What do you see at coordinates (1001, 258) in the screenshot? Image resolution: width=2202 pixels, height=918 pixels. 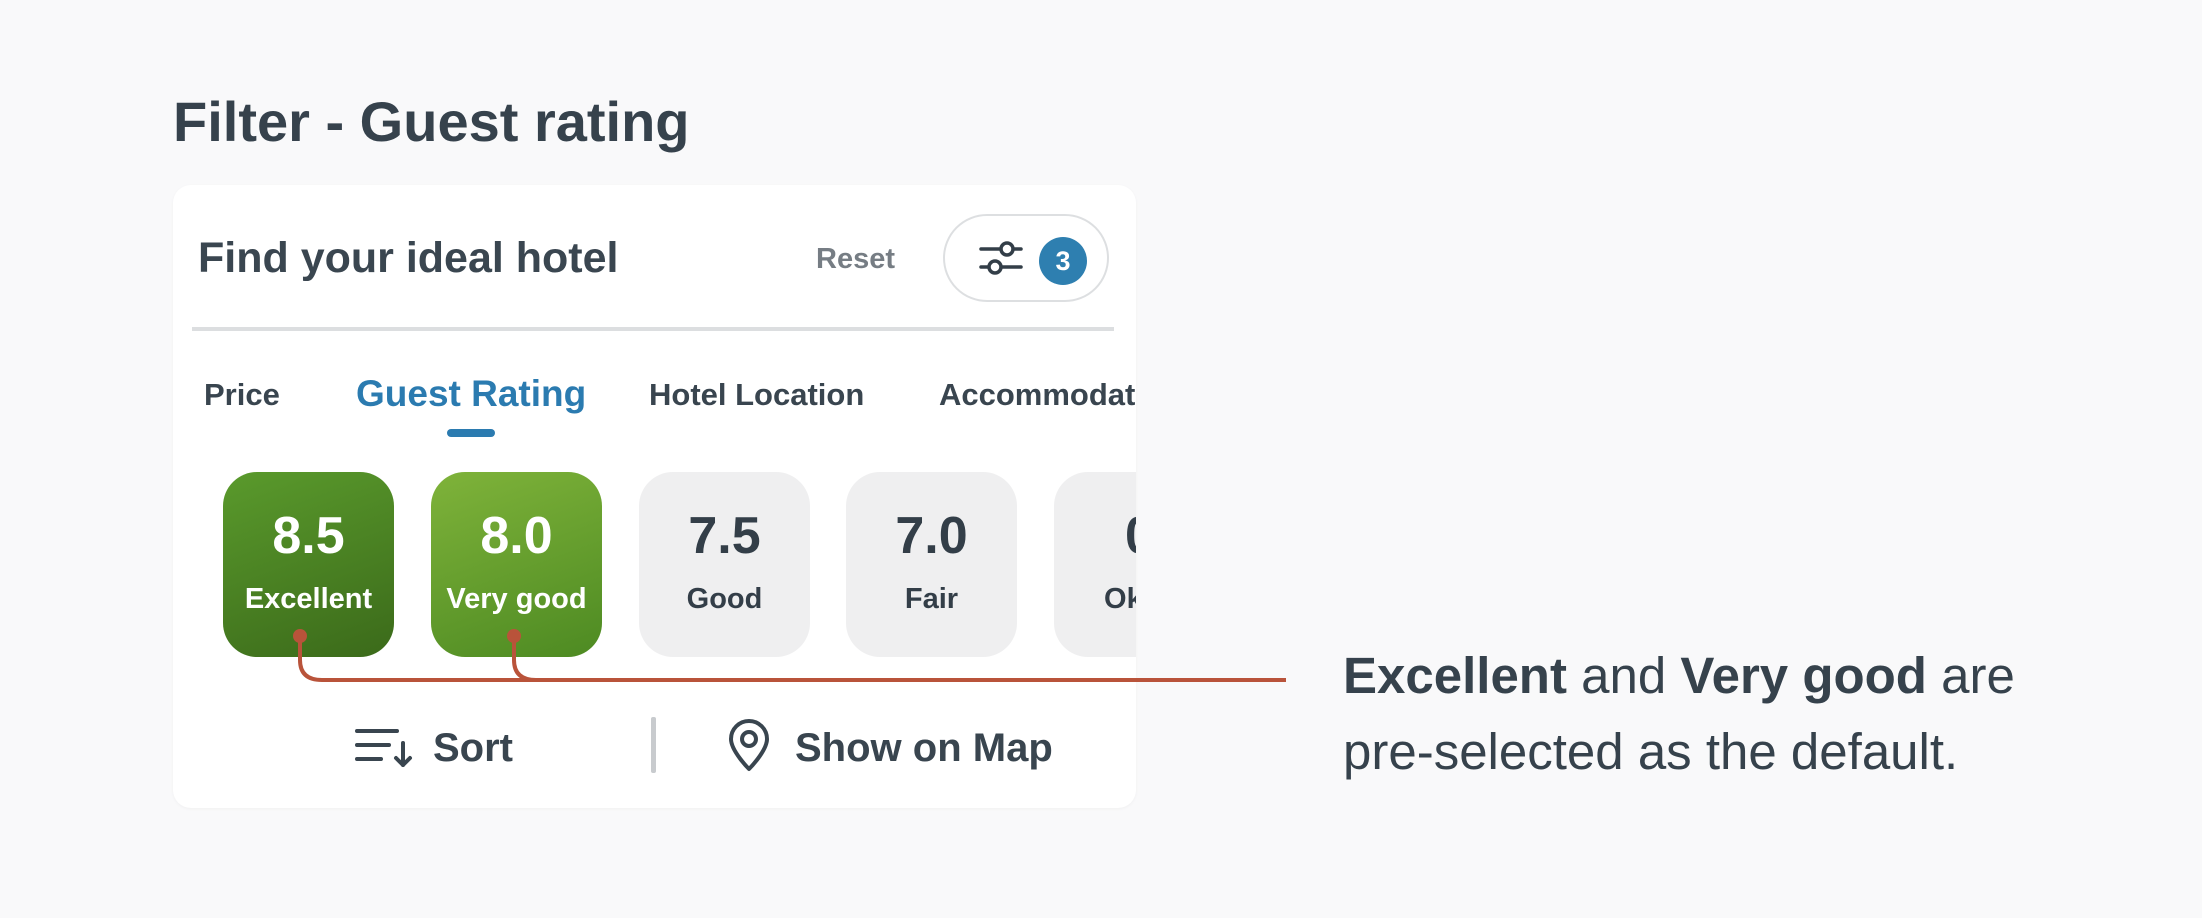 I see `sliders-icon` at bounding box center [1001, 258].